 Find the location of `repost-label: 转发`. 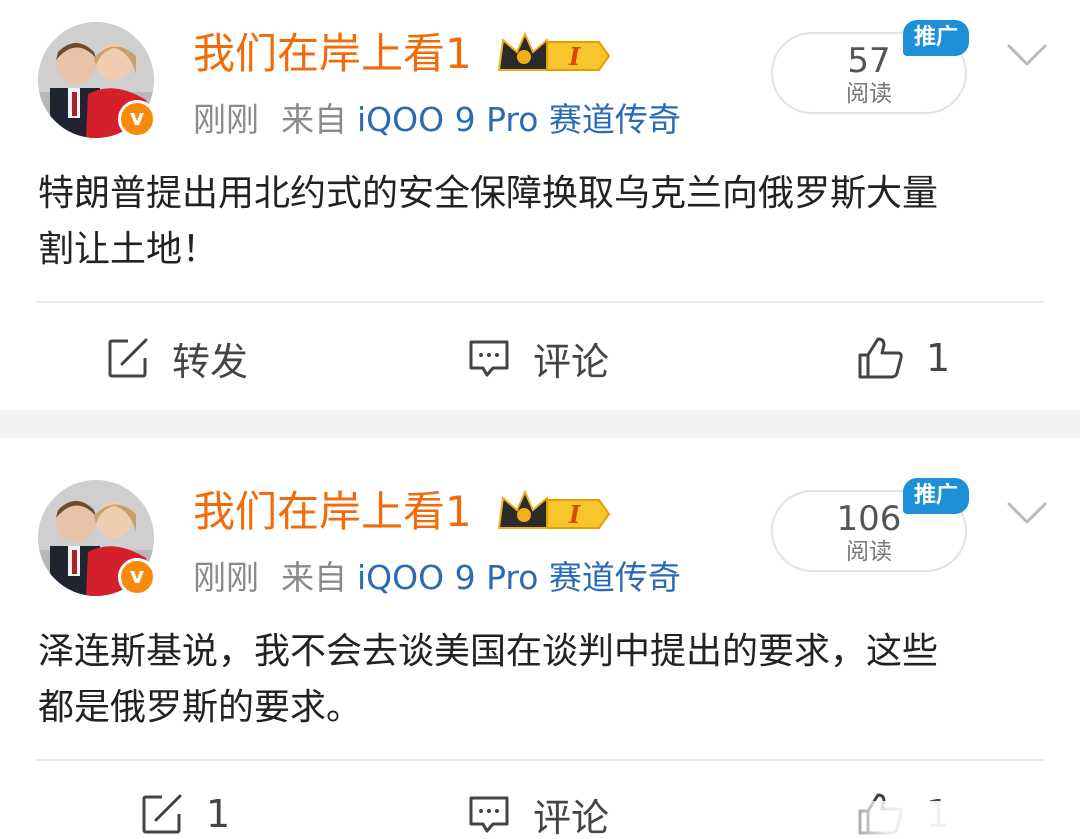

repost-label: 转发 is located at coordinates (210, 361).